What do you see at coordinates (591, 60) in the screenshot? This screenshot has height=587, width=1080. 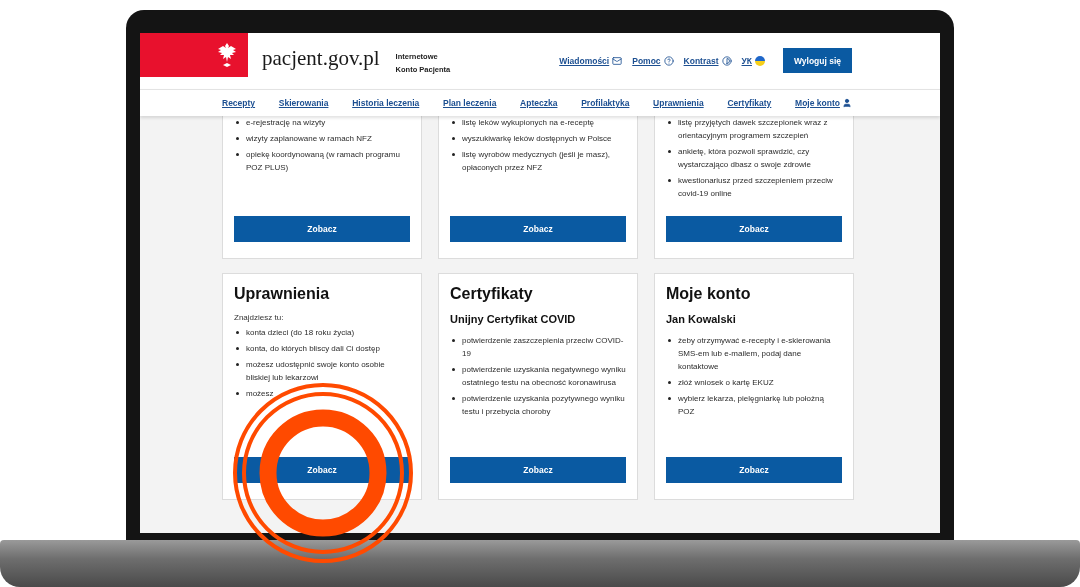 I see `header-link: Wiadomości` at bounding box center [591, 60].